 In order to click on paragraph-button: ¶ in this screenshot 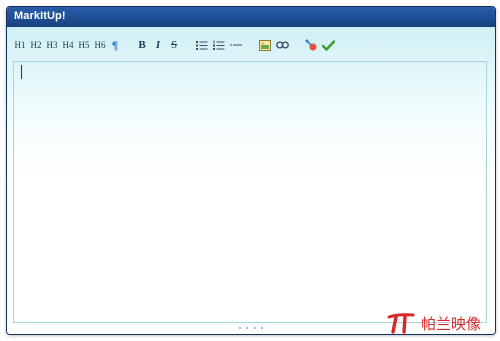, I will do `click(115, 45)`.